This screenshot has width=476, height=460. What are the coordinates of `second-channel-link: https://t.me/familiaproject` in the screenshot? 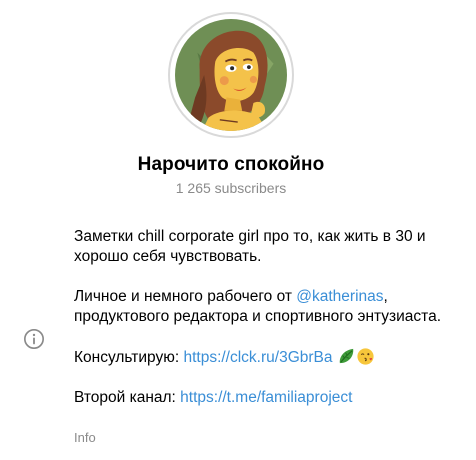 It's located at (266, 397).